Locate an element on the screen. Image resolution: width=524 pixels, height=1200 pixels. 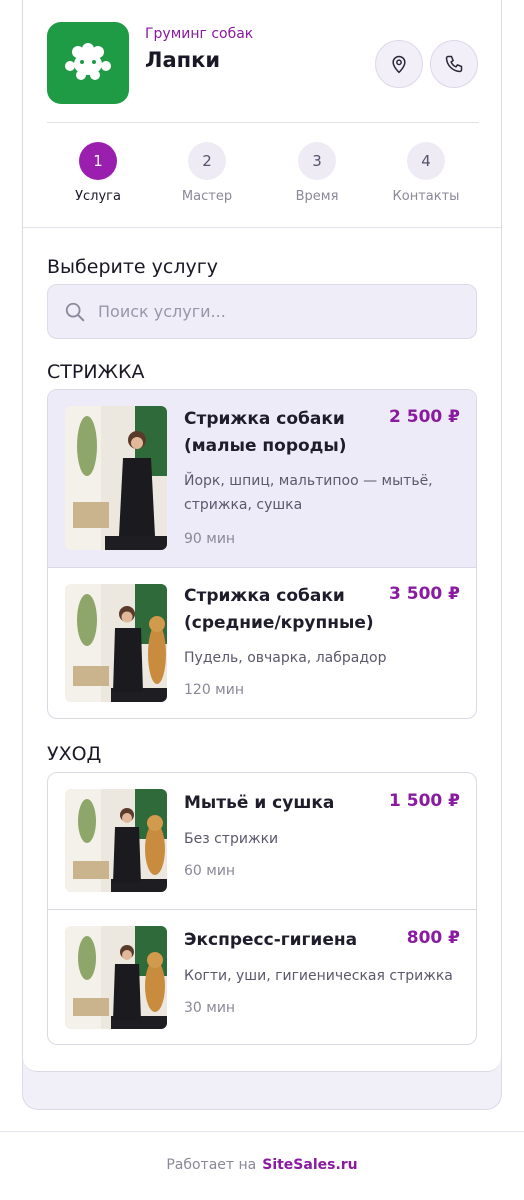
footer-prefix: Работает на is located at coordinates (211, 1165).